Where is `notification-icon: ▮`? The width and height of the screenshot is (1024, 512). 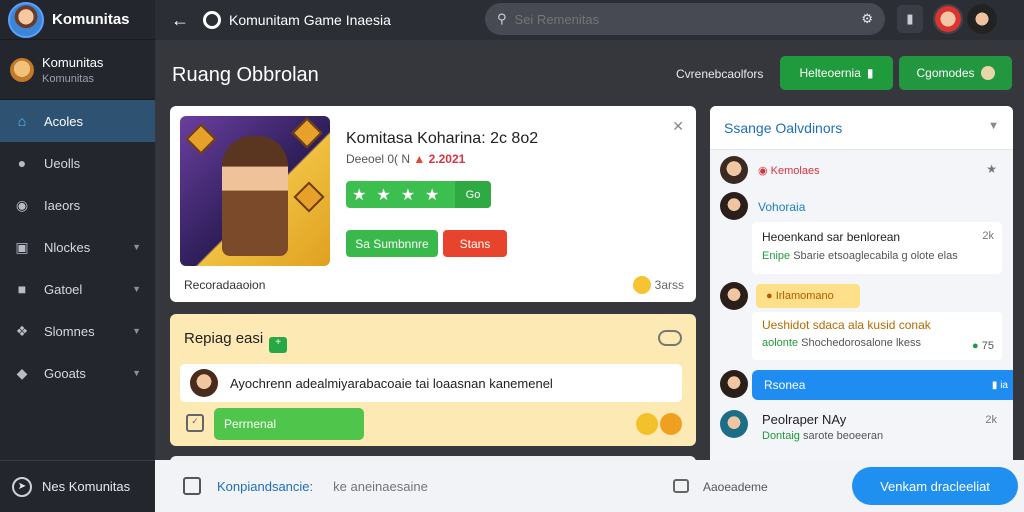
notification-icon: ▮ is located at coordinates (910, 19).